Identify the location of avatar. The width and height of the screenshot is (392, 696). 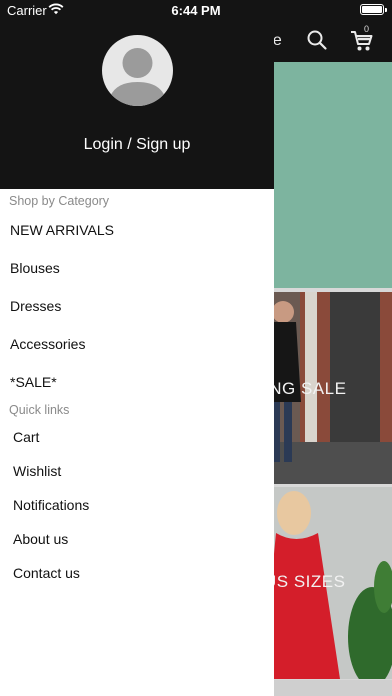
(137, 70).